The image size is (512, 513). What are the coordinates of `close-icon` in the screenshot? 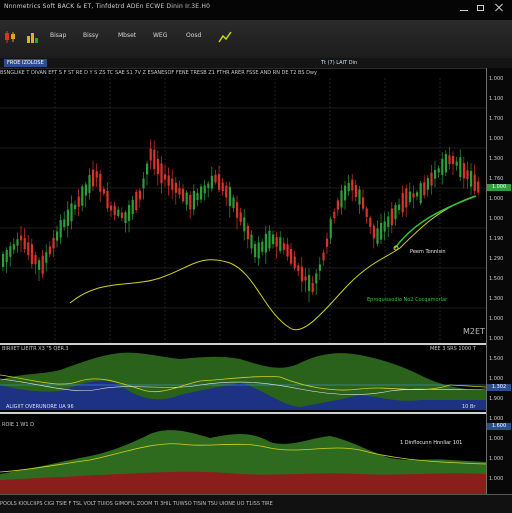 It's located at (499, 8).